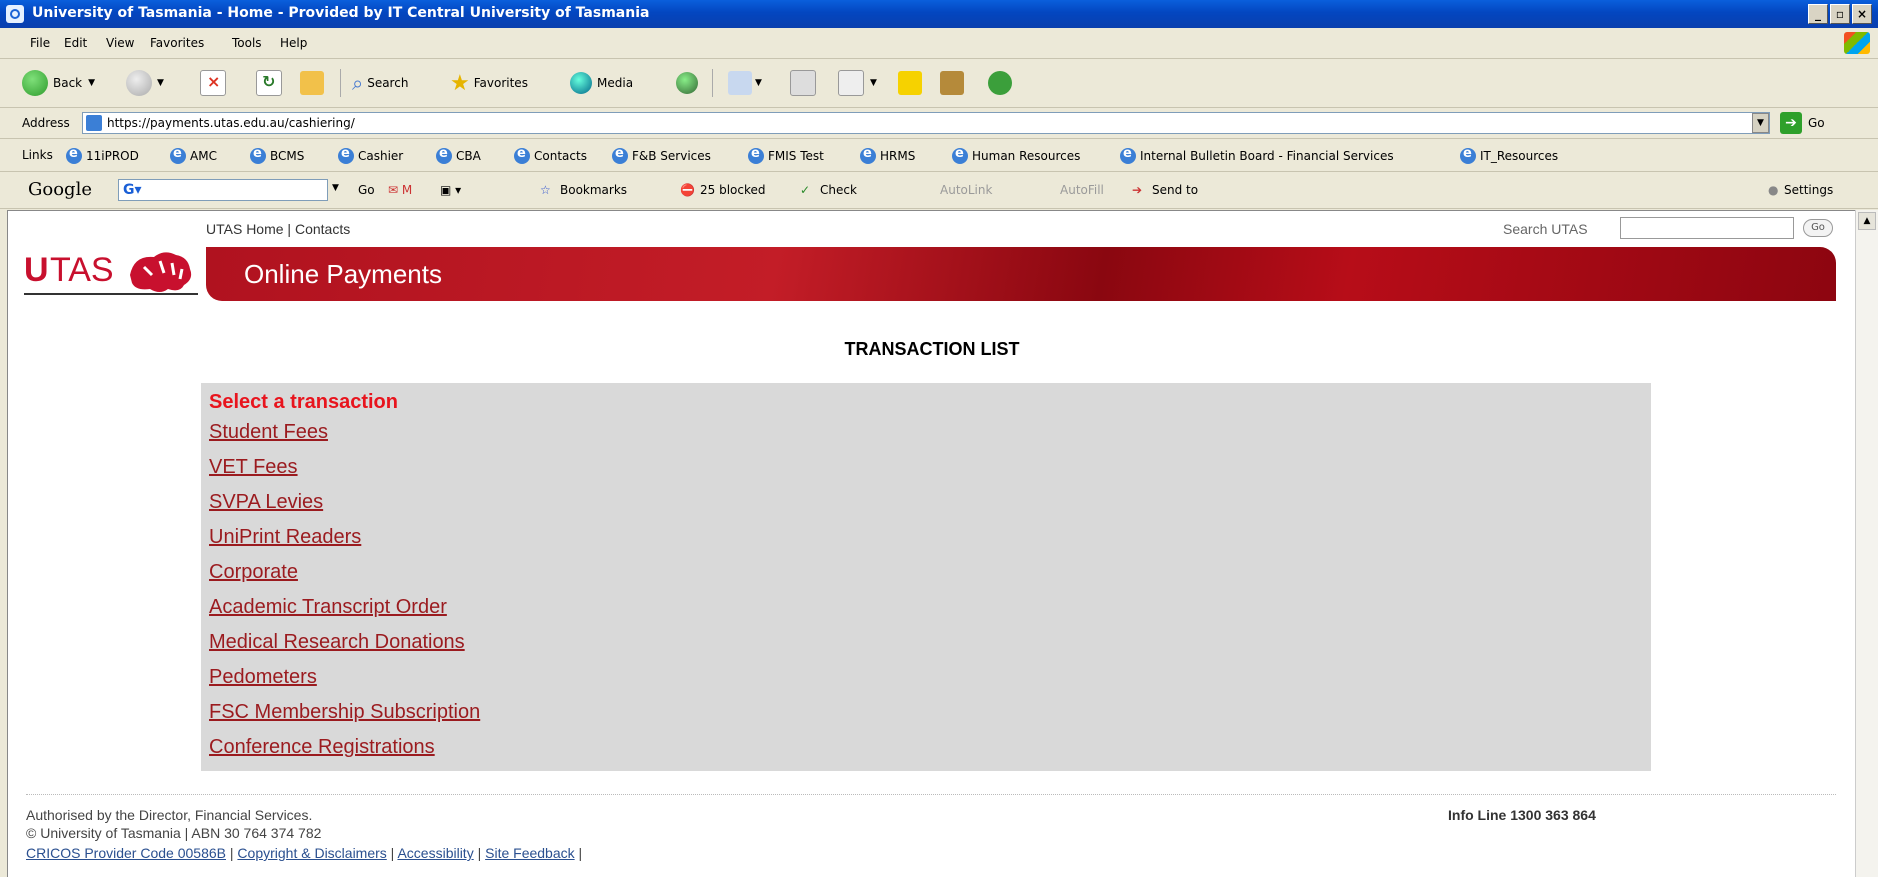 This screenshot has width=1878, height=877. What do you see at coordinates (328, 607) in the screenshot?
I see `transaction-academic-transcript-order: Academic Transcript Order` at bounding box center [328, 607].